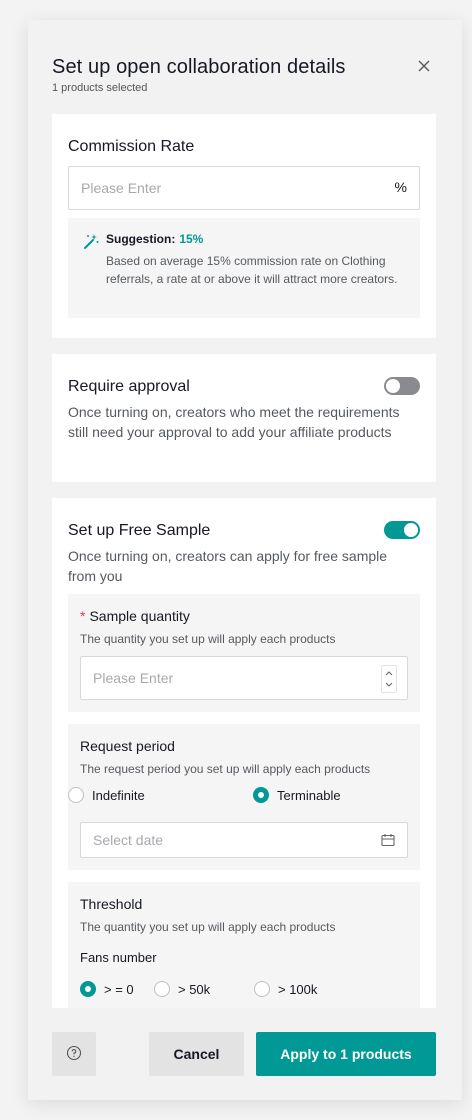  What do you see at coordinates (298, 989) in the screenshot?
I see `radio-label: > 100k` at bounding box center [298, 989].